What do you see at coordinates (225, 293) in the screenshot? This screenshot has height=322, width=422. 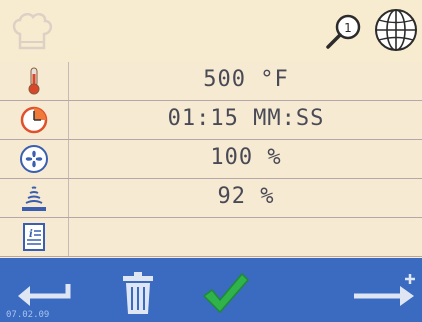 I see `checkmark-icon` at bounding box center [225, 293].